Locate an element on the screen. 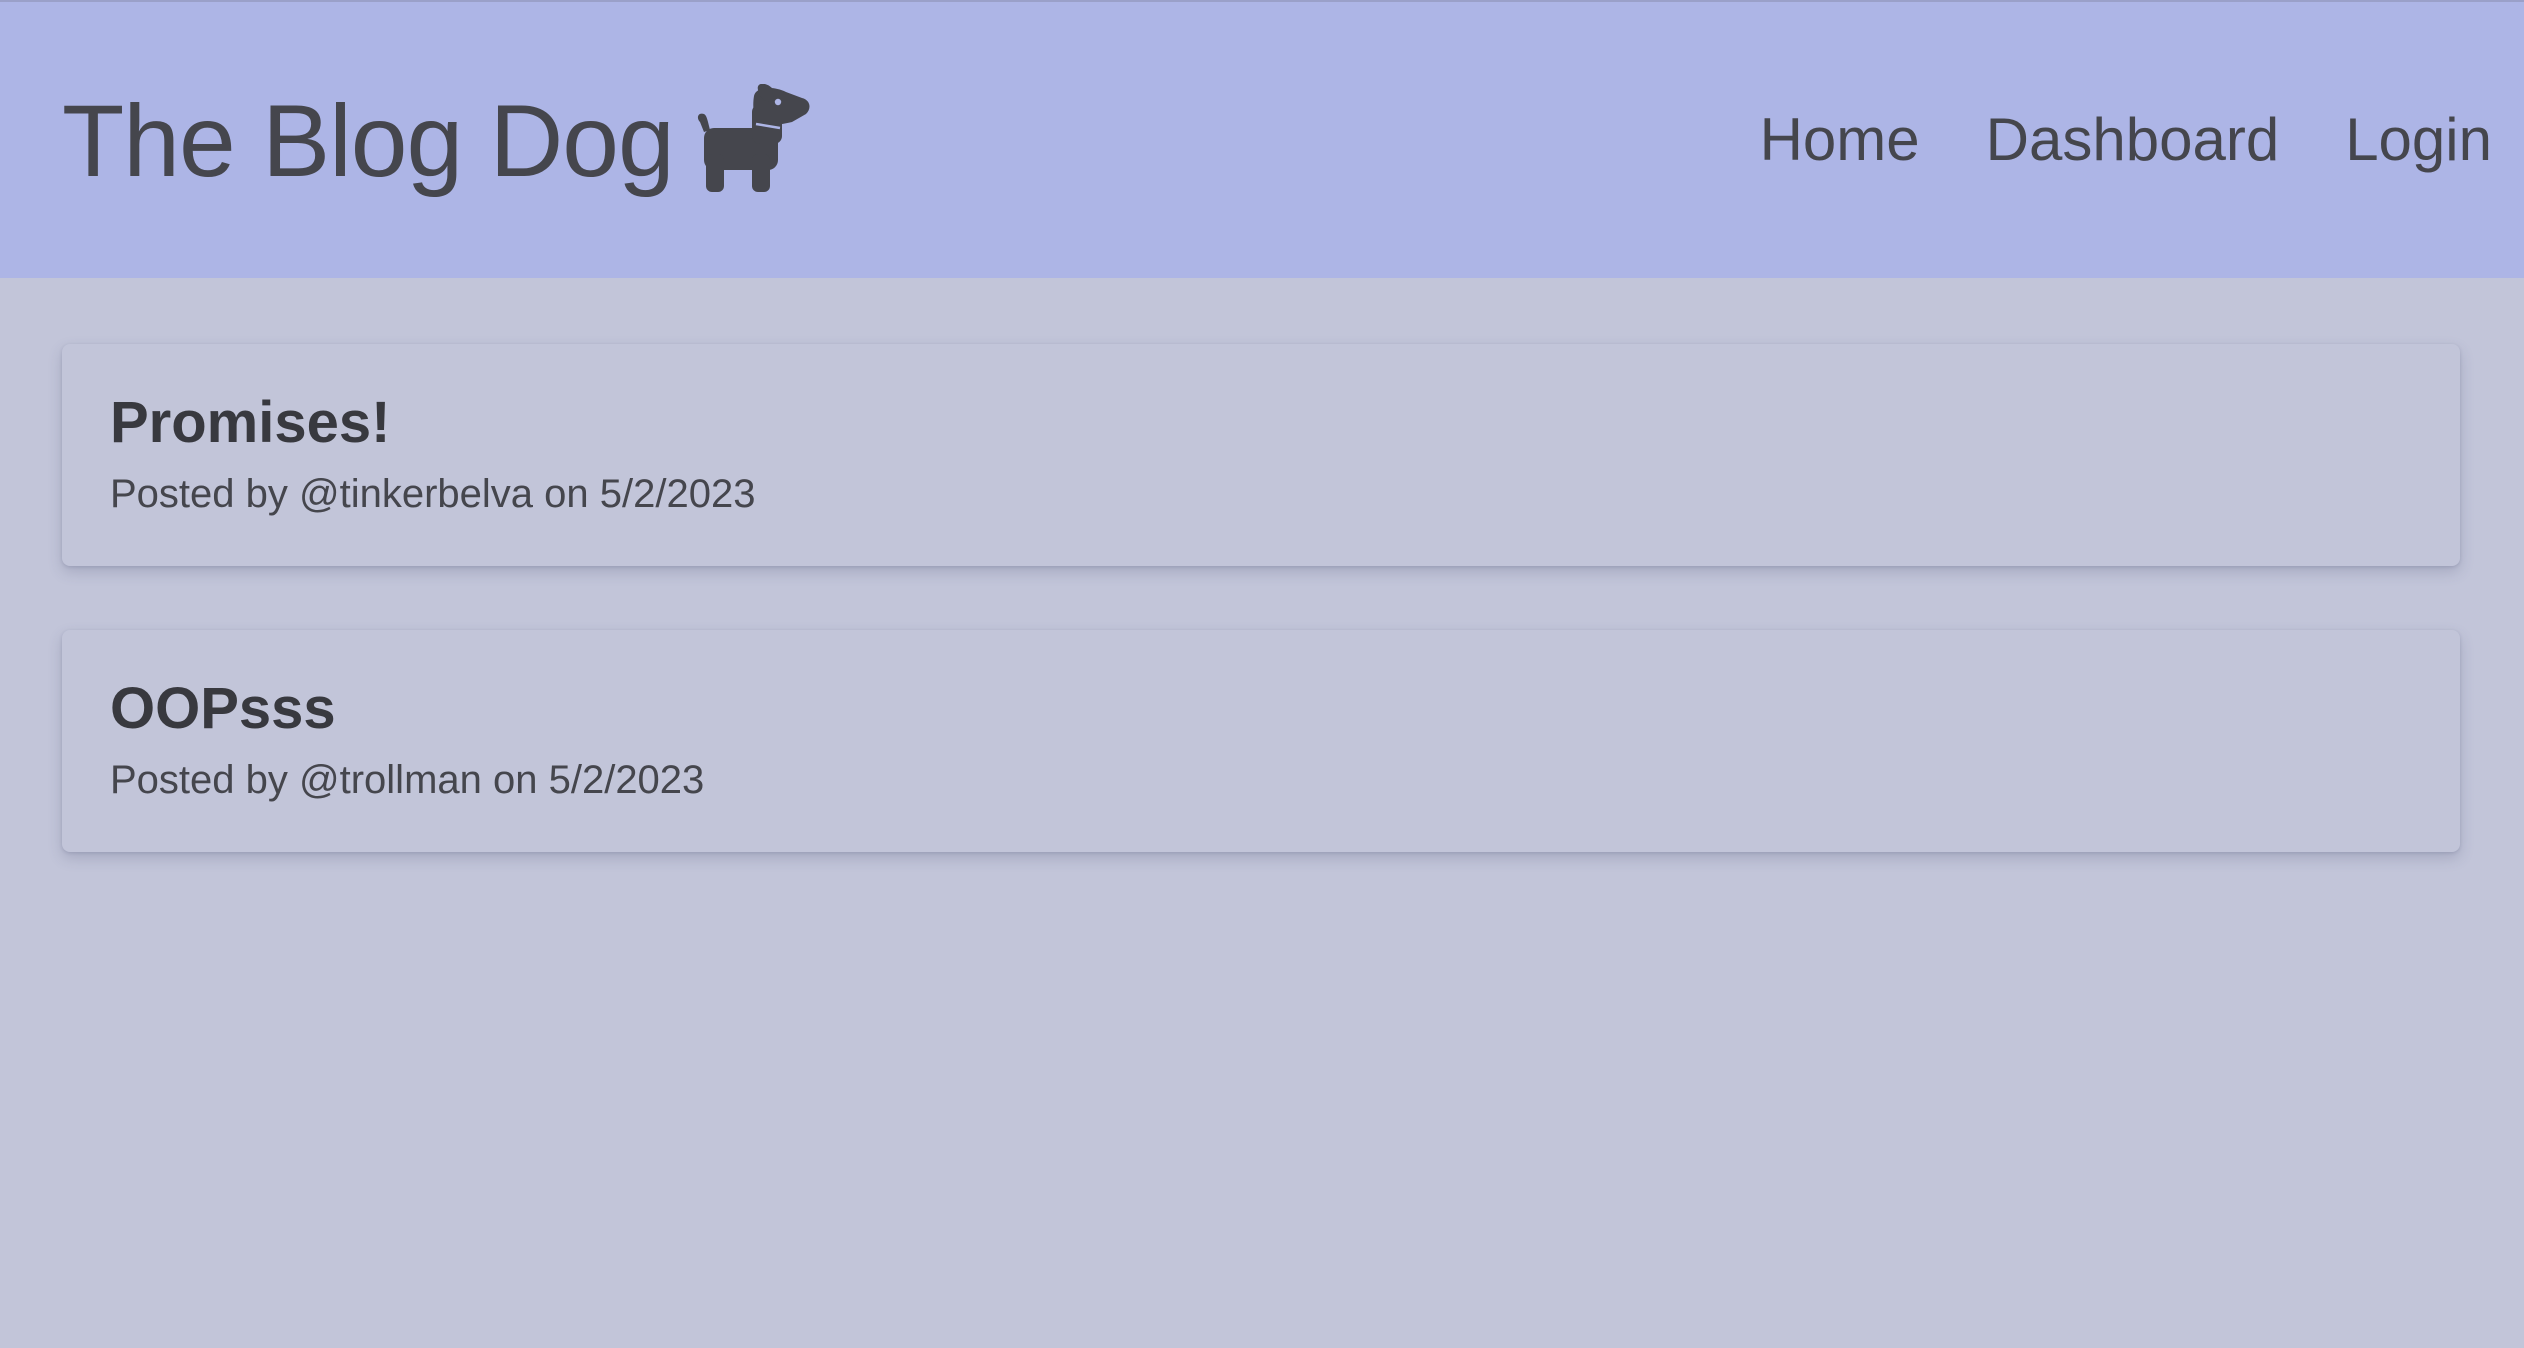 The width and height of the screenshot is (2524, 1348). dog-icon is located at coordinates (753, 138).